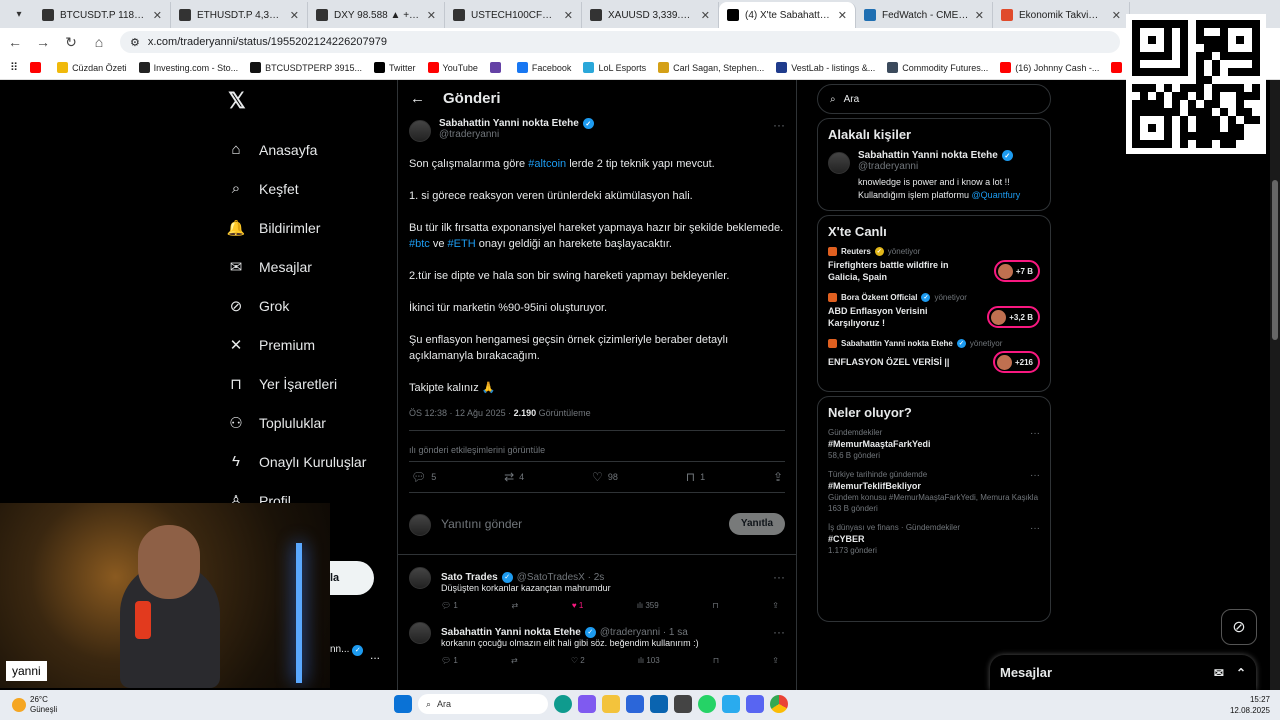 The image size is (1280, 720). I want to click on bookmark-item: Twitter, so click(395, 67).